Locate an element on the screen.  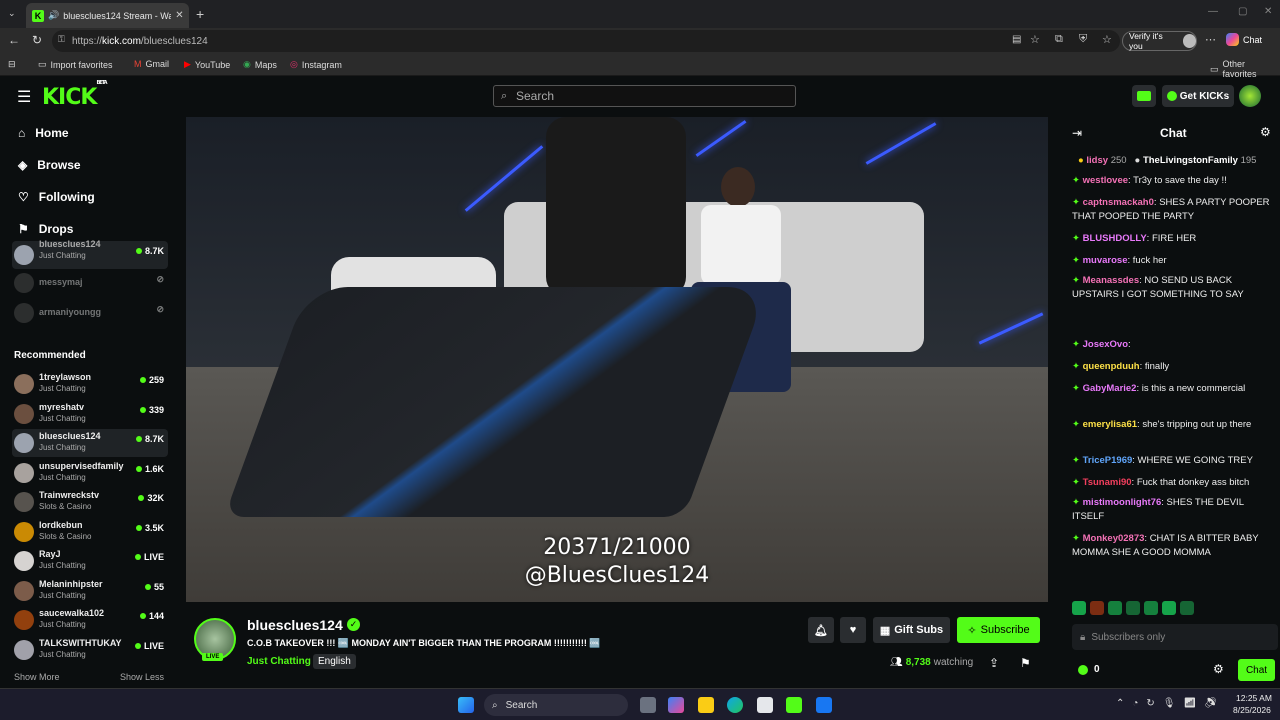
kick-app-icon is located at coordinates (794, 705).